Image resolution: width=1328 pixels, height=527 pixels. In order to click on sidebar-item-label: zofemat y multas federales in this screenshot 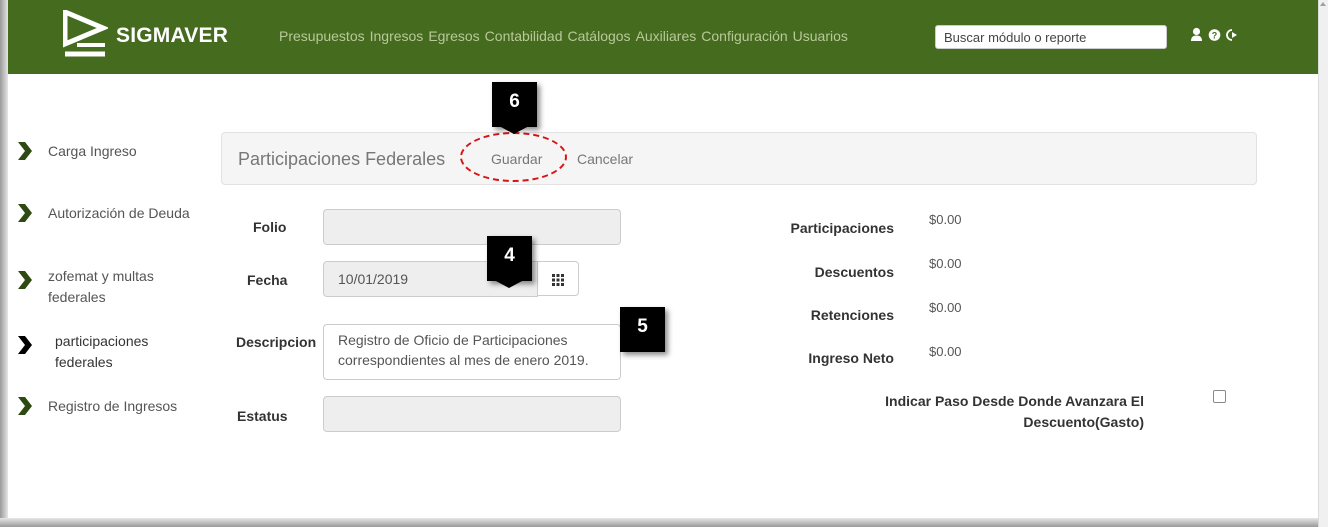, I will do `click(101, 286)`.